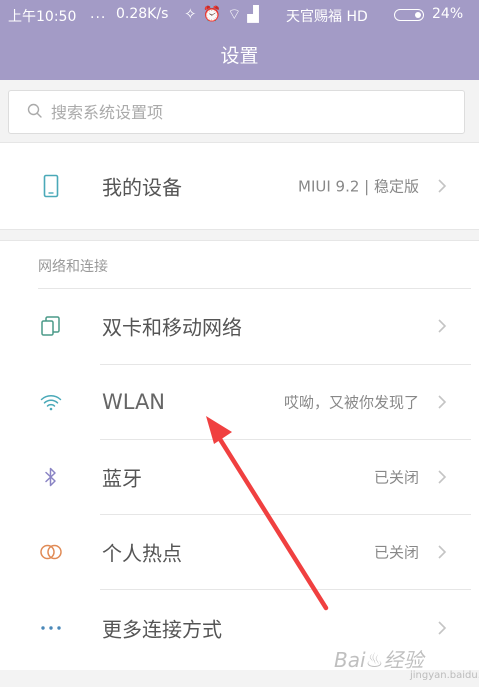 The width and height of the screenshot is (479, 687). What do you see at coordinates (358, 186) in the screenshot?
I see `my-device-value: MIUI 9.2 | 稳定版` at bounding box center [358, 186].